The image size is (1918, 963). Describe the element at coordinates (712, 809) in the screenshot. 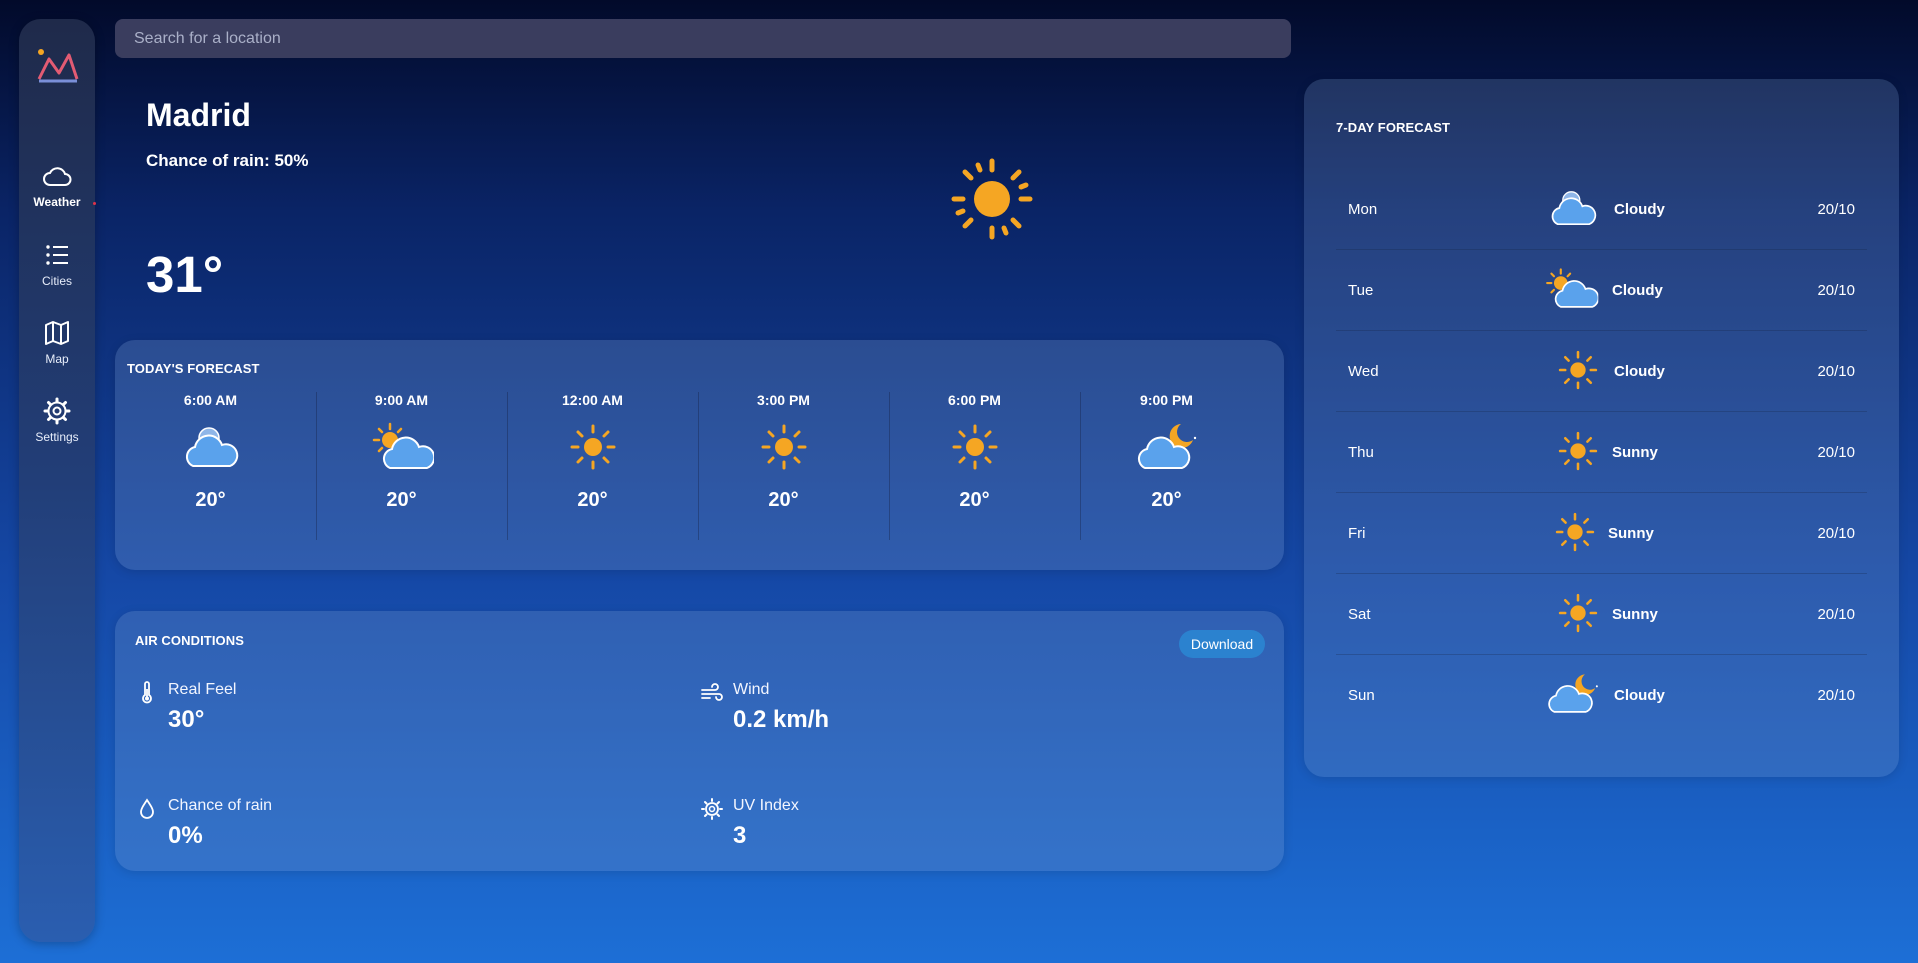

I see `uv-sun-icon` at that location.